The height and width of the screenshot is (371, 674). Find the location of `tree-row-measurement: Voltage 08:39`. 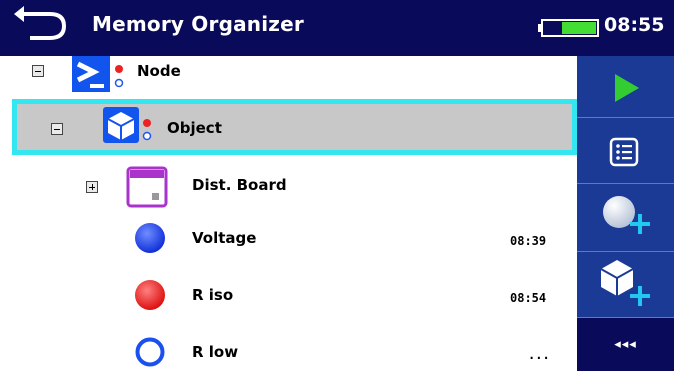

tree-row-measurement: Voltage 08:39 is located at coordinates (288, 242).